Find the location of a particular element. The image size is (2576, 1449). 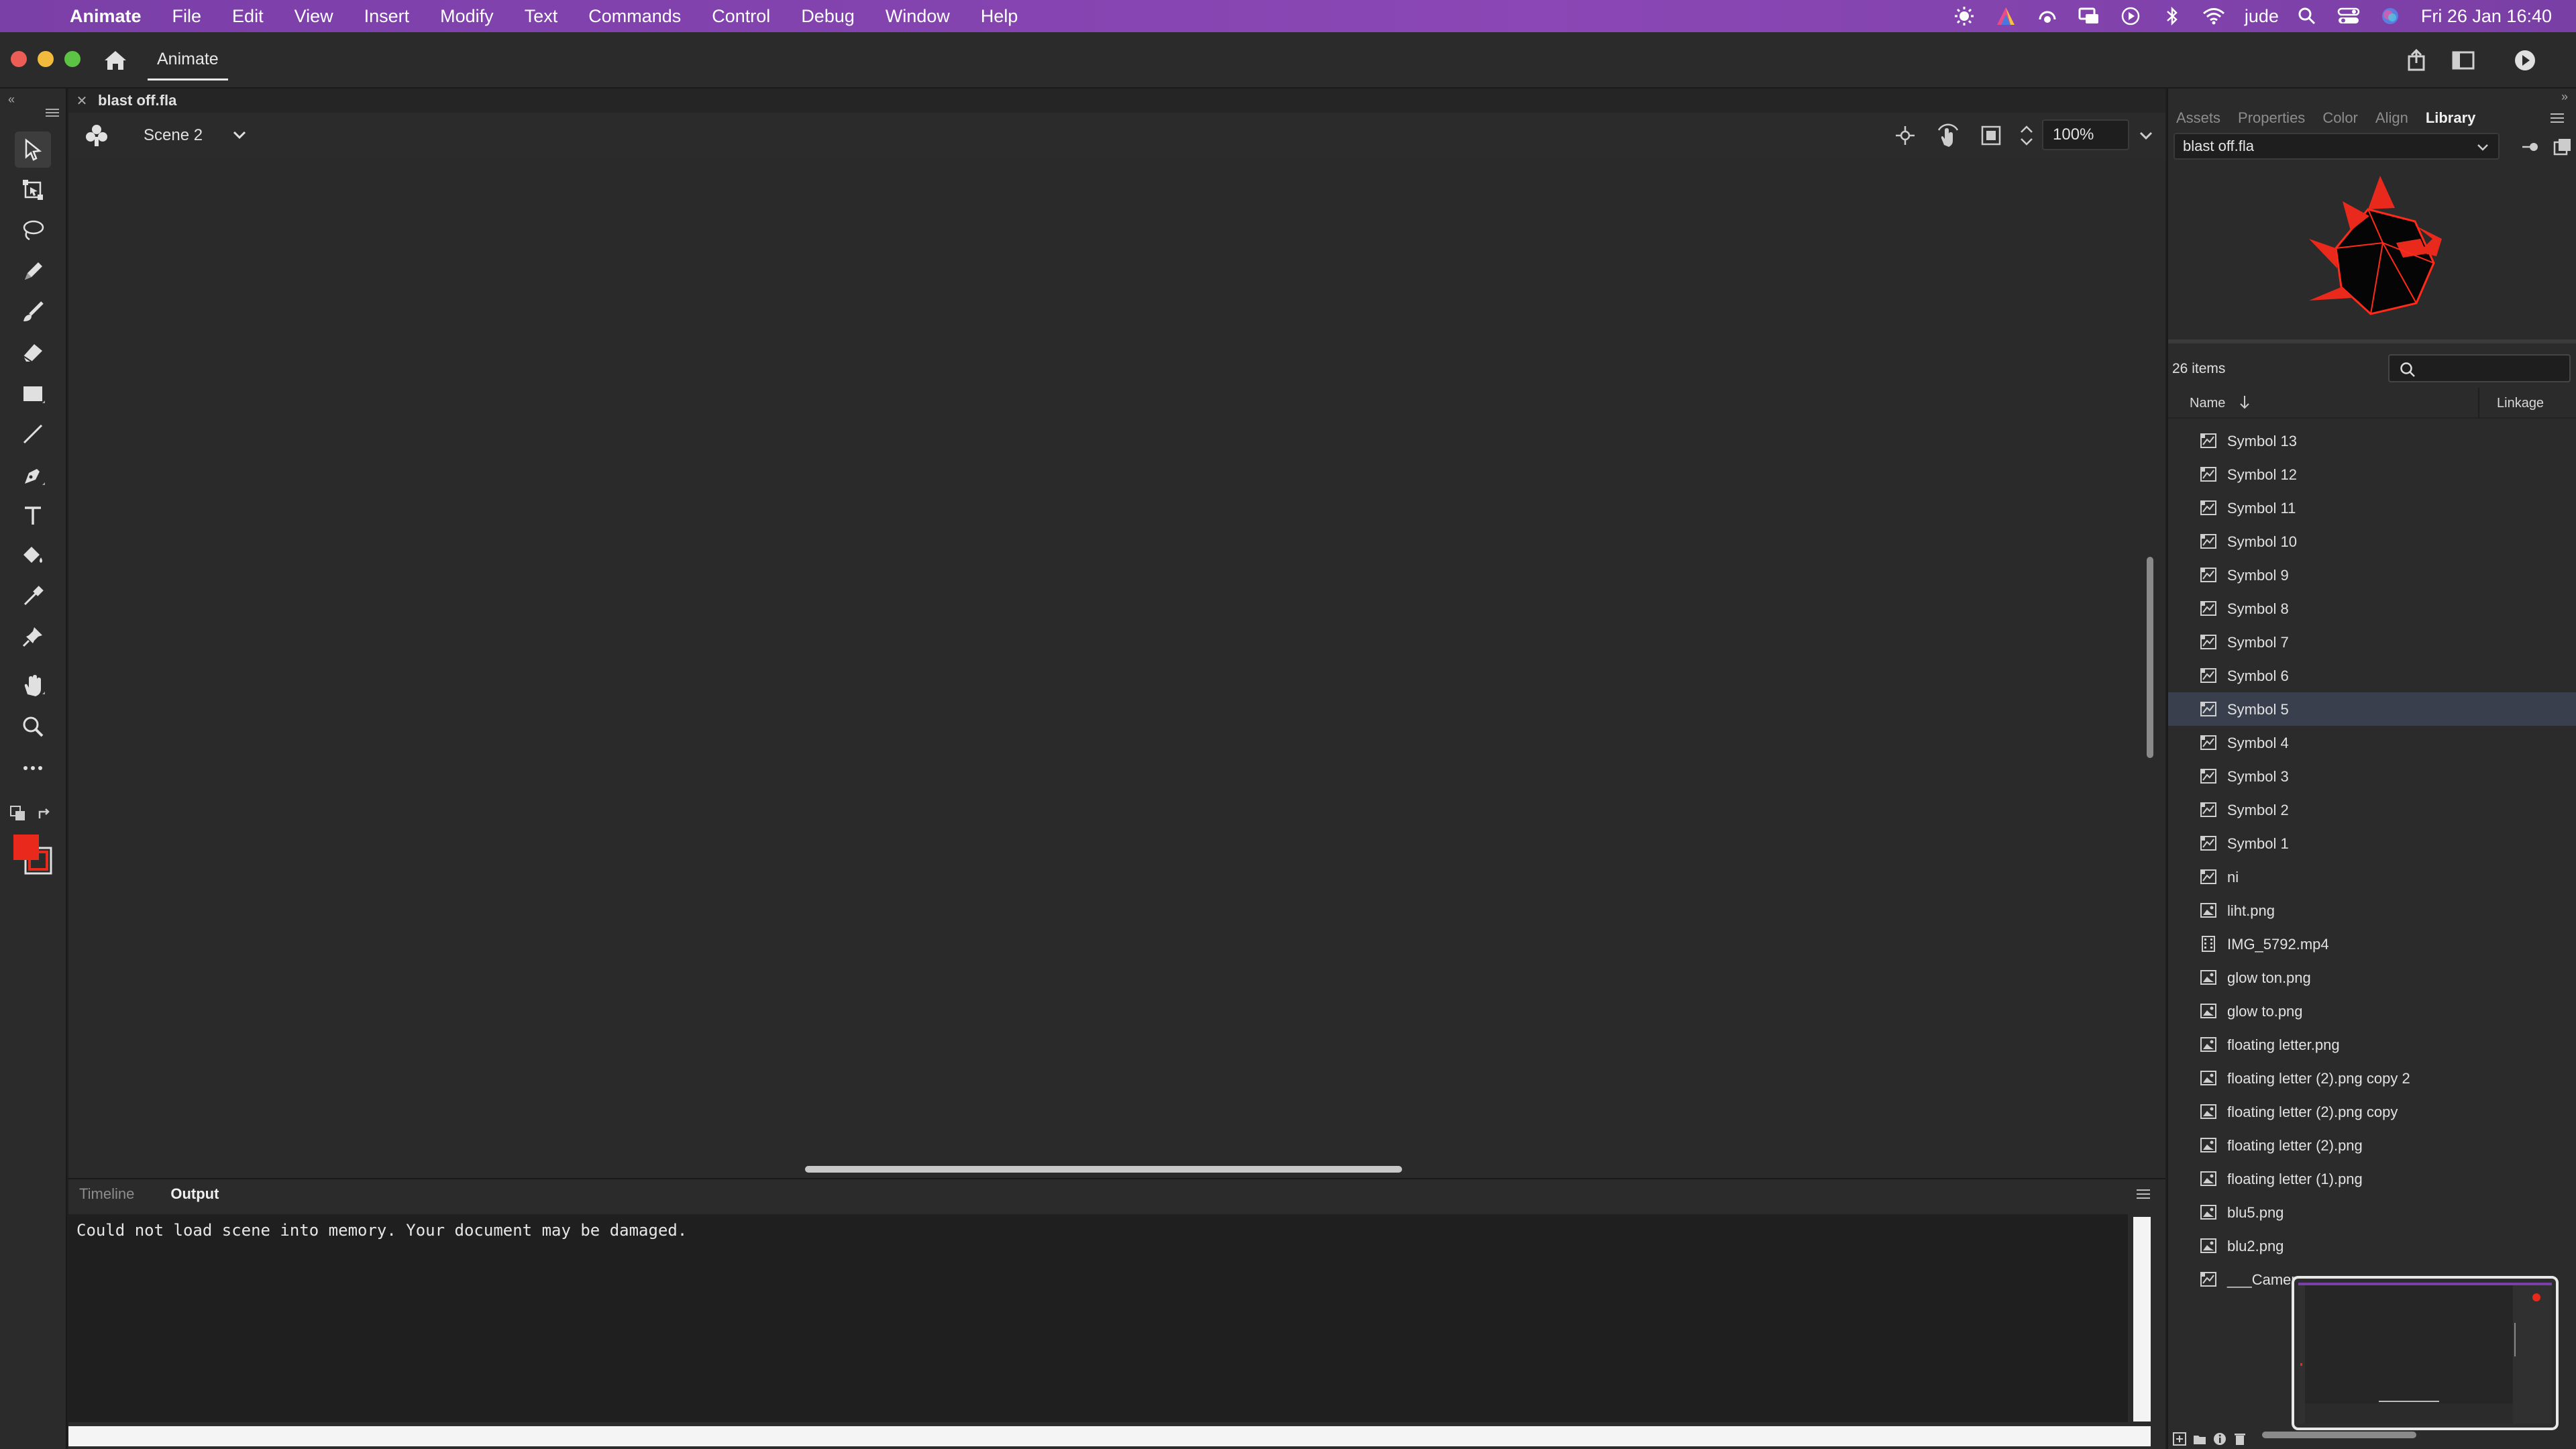

scene-name: Scene 2 is located at coordinates (173, 135).